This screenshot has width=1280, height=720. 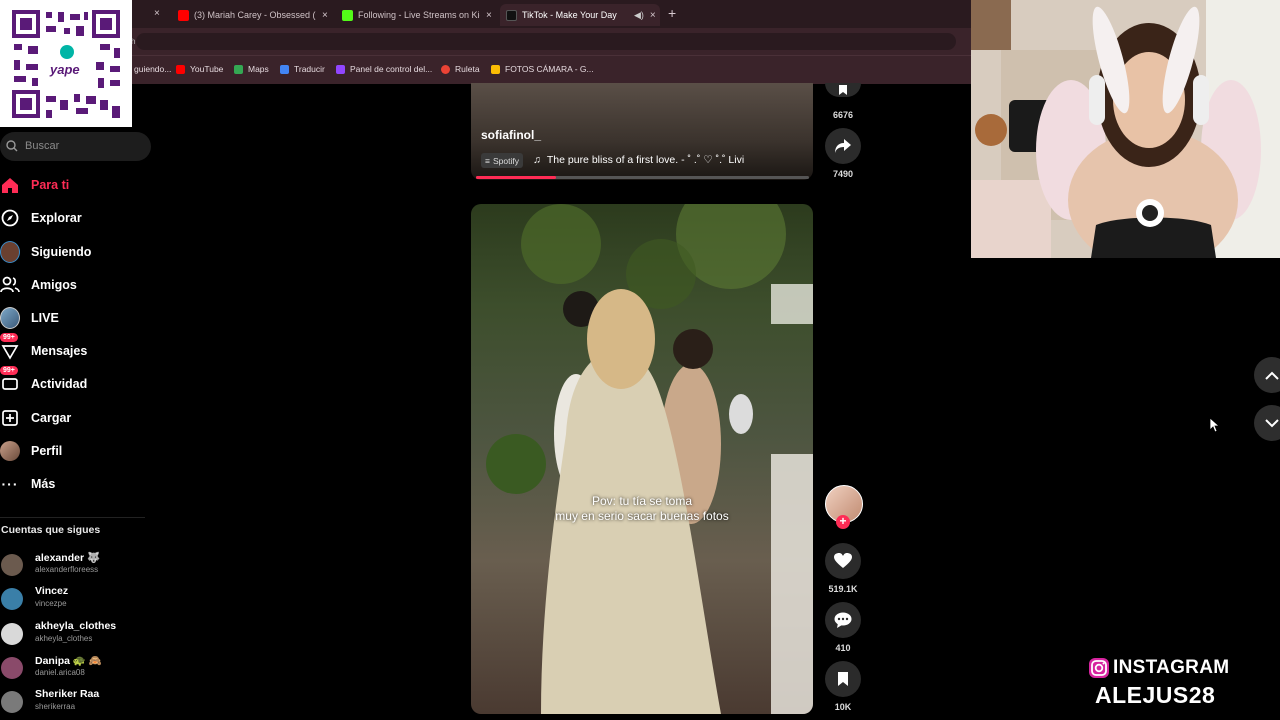 I want to click on messages-icon: 99+, so click(x=10, y=347).